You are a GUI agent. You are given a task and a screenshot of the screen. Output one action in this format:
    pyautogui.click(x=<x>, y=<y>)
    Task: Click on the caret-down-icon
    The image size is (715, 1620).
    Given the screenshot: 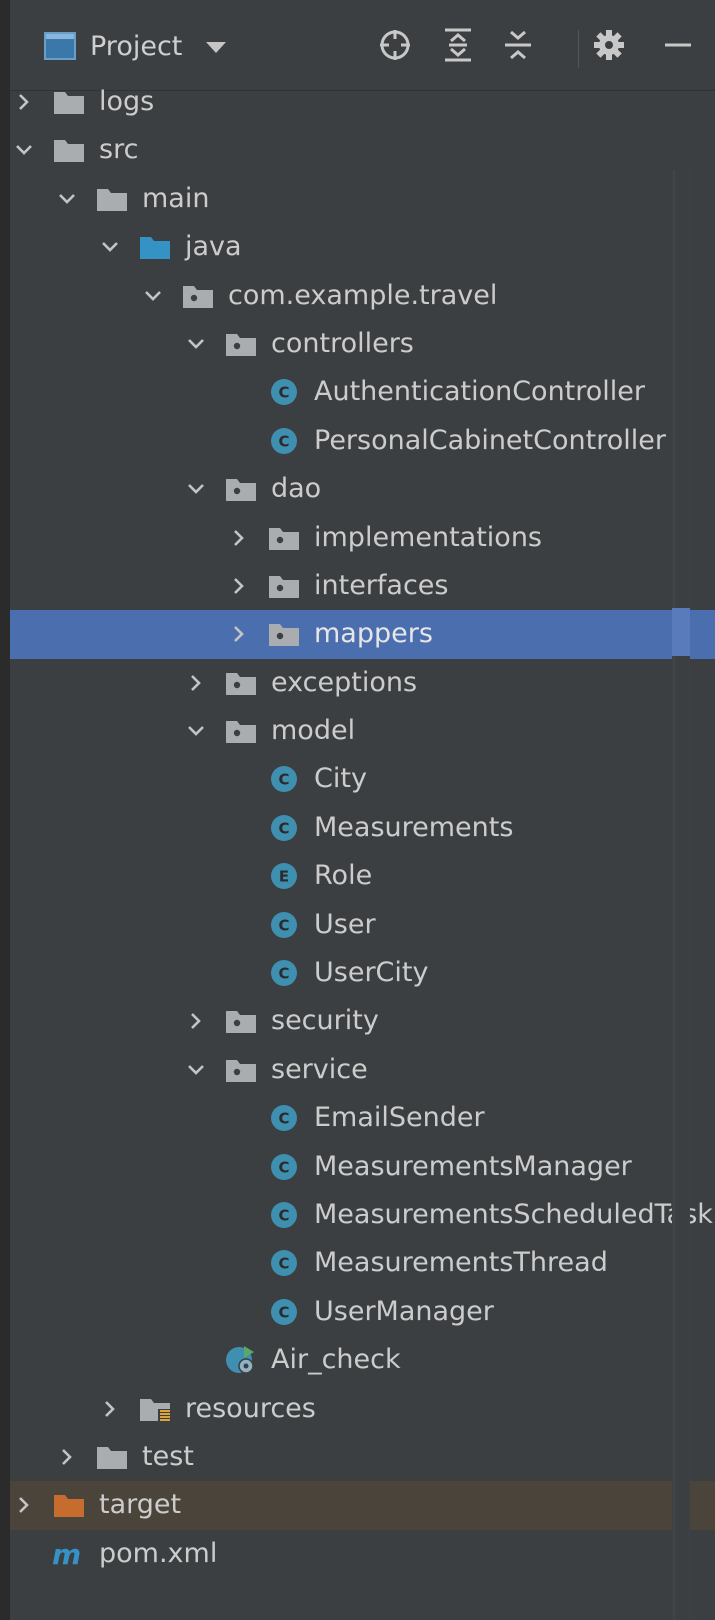 What is the action you would take?
    pyautogui.click(x=216, y=47)
    